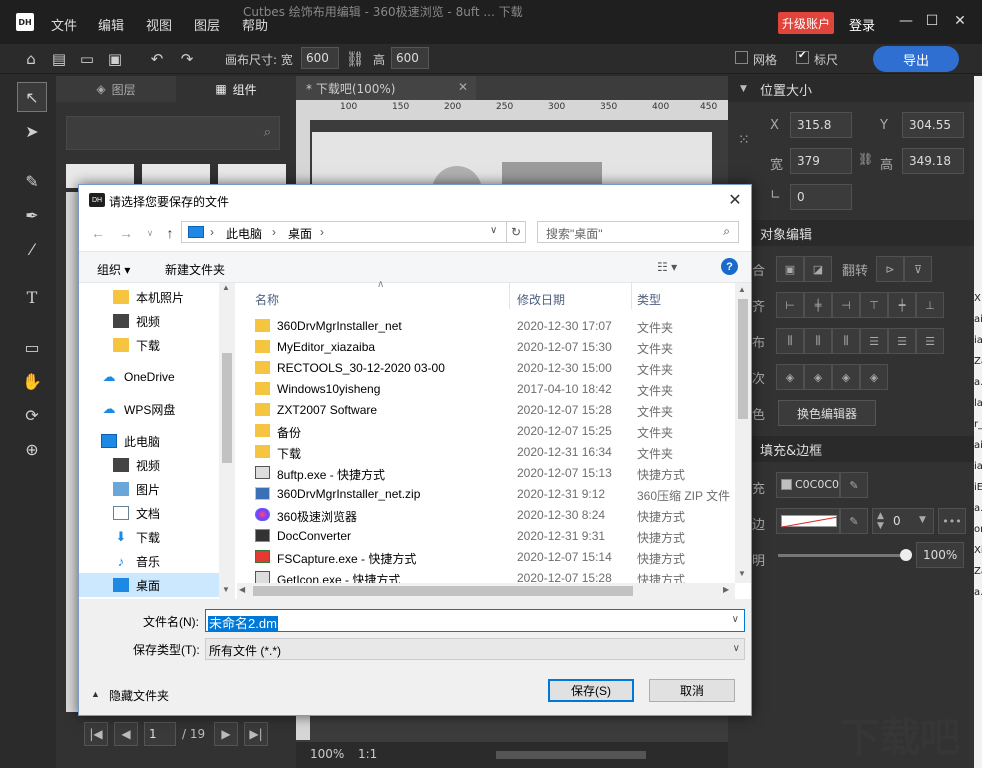 The width and height of the screenshot is (982, 768). What do you see at coordinates (960, 21) in the screenshot?
I see `close-icon: ✕` at bounding box center [960, 21].